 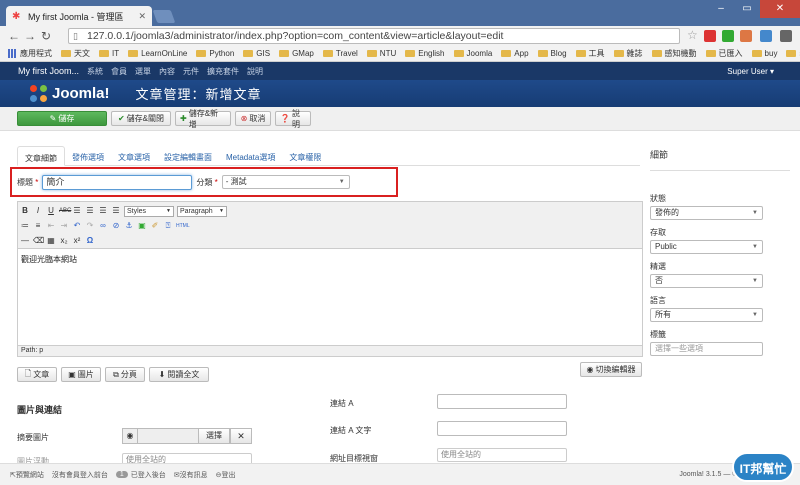 What do you see at coordinates (155, 226) in the screenshot?
I see `cleanup-icon: ✐` at bounding box center [155, 226].